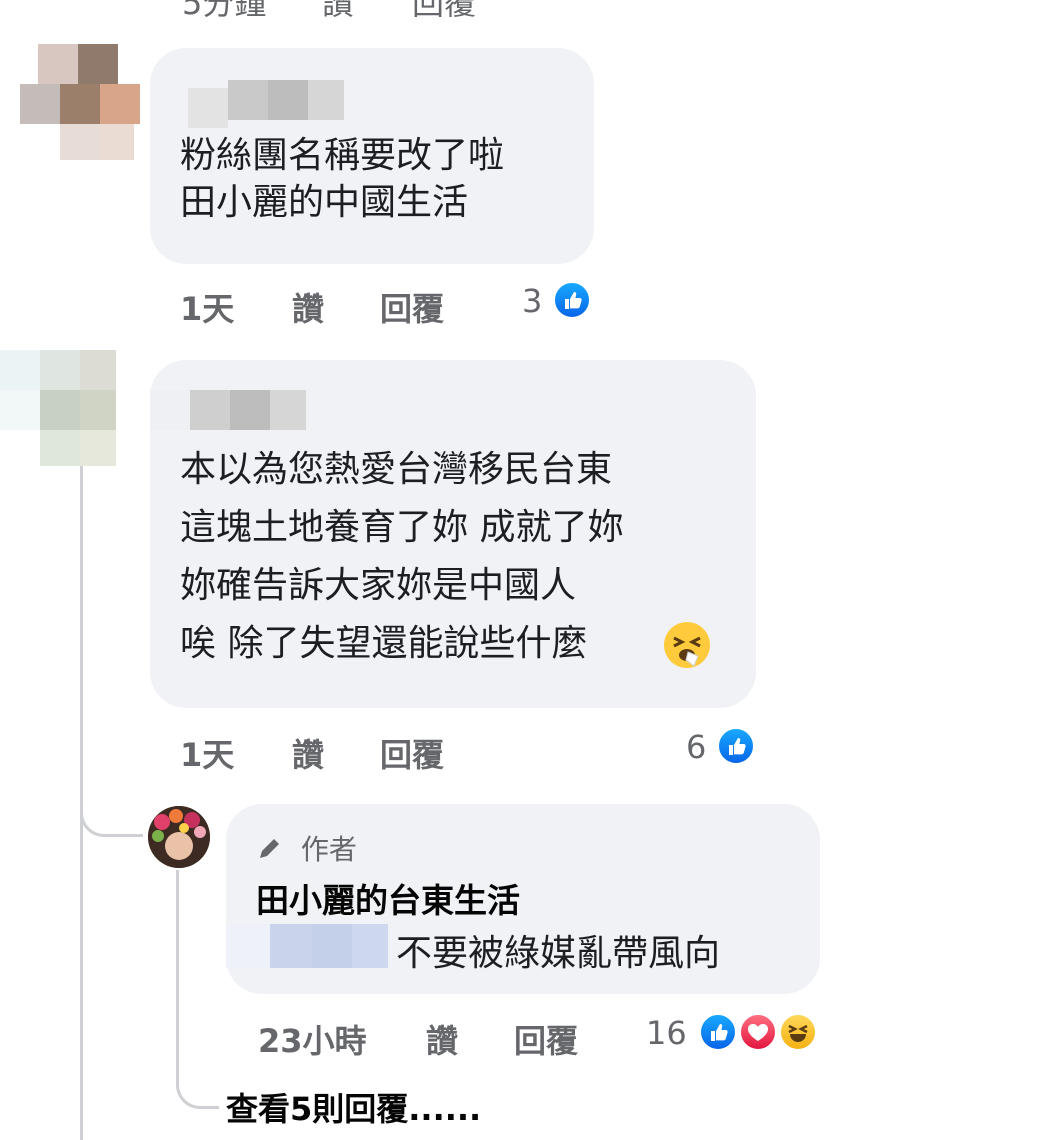 The width and height of the screenshot is (1049, 1140). I want to click on reaction-count: 3, so click(532, 301).